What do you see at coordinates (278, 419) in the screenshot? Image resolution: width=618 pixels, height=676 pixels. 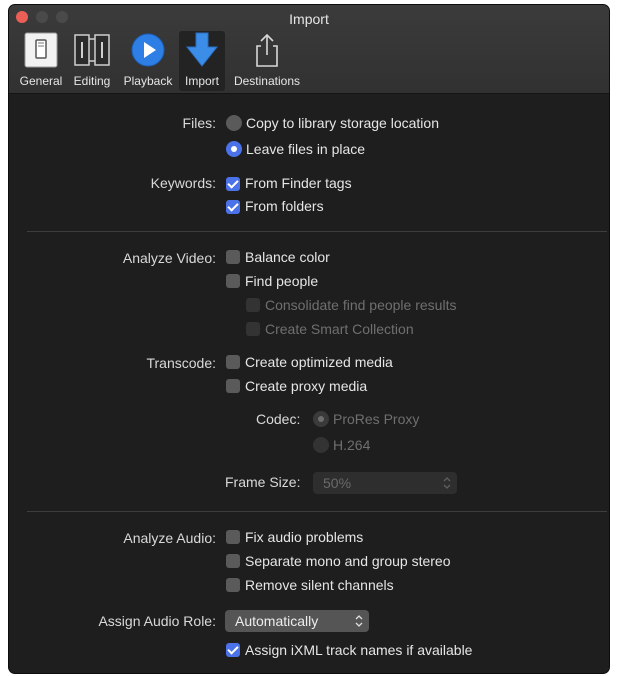 I see `codec-label: Codec:` at bounding box center [278, 419].